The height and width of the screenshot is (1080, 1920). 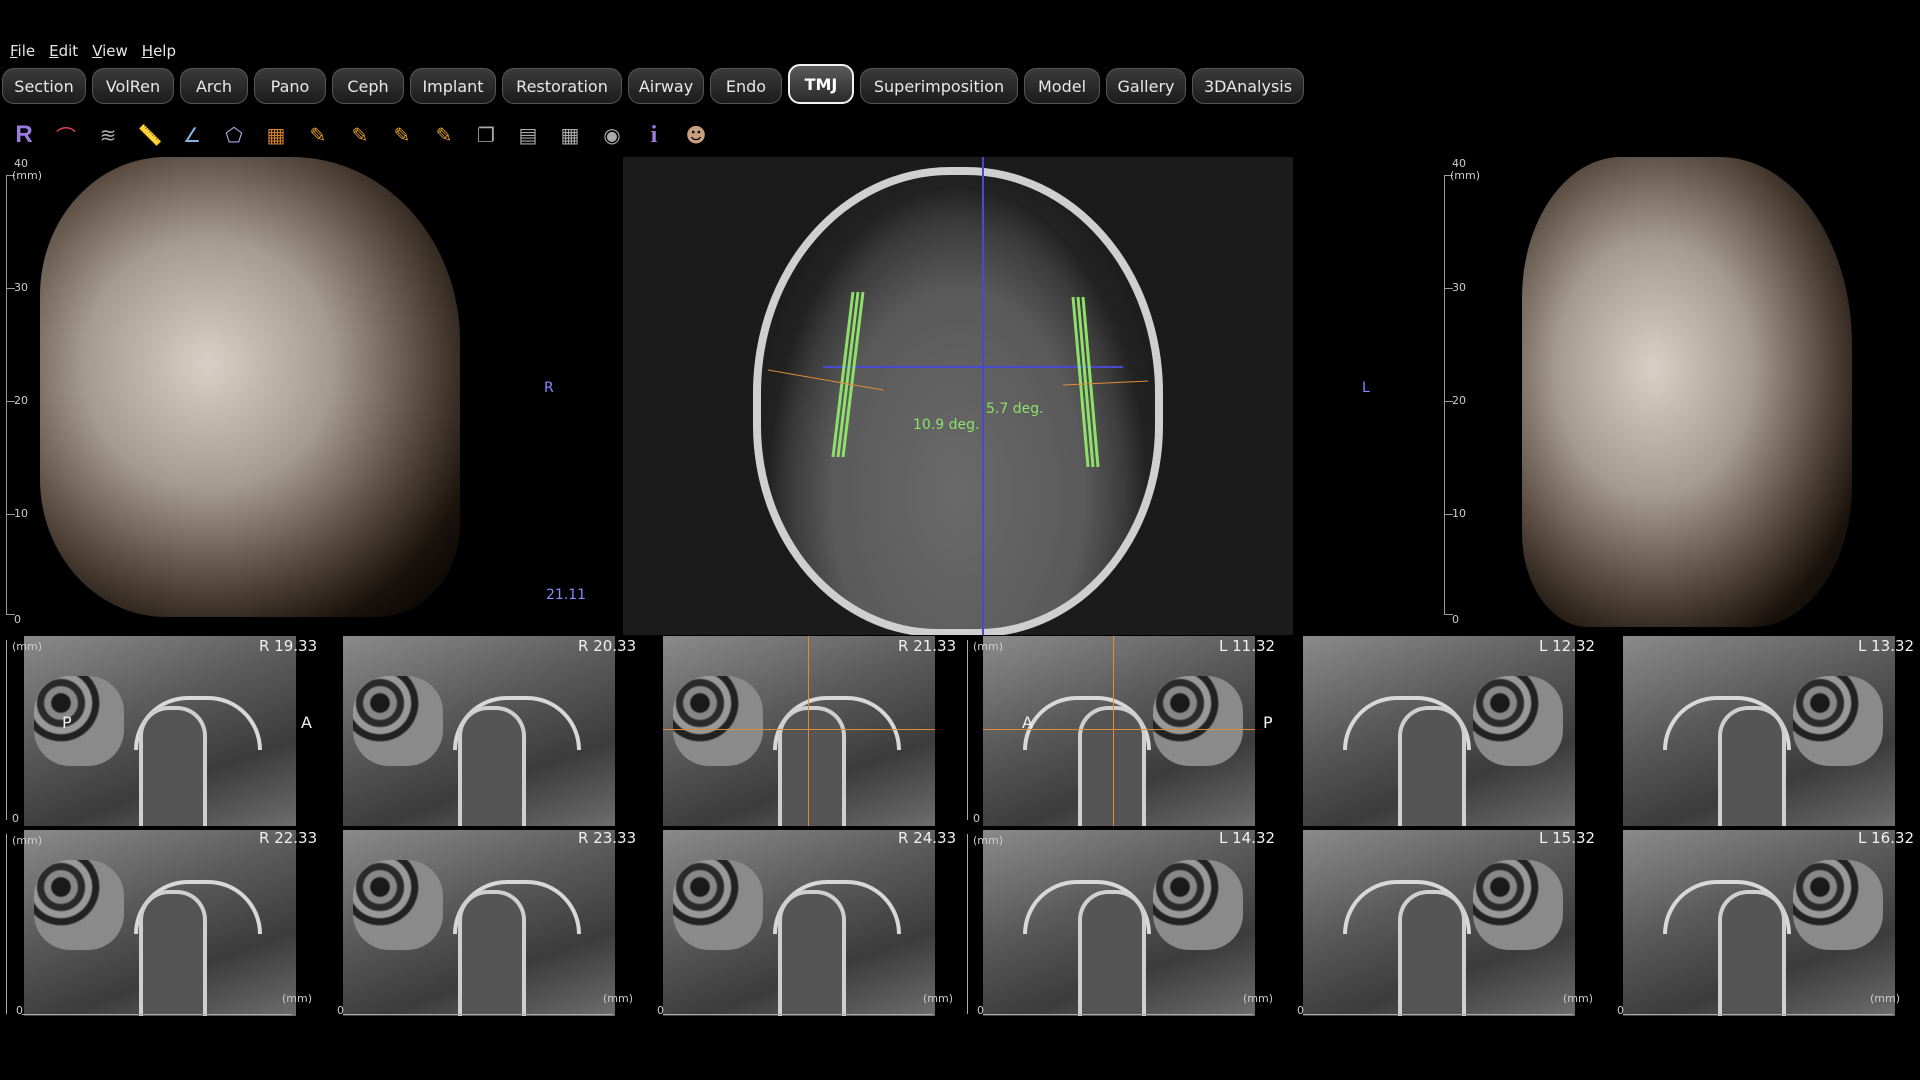 What do you see at coordinates (44, 86) in the screenshot?
I see `tab-section: Section` at bounding box center [44, 86].